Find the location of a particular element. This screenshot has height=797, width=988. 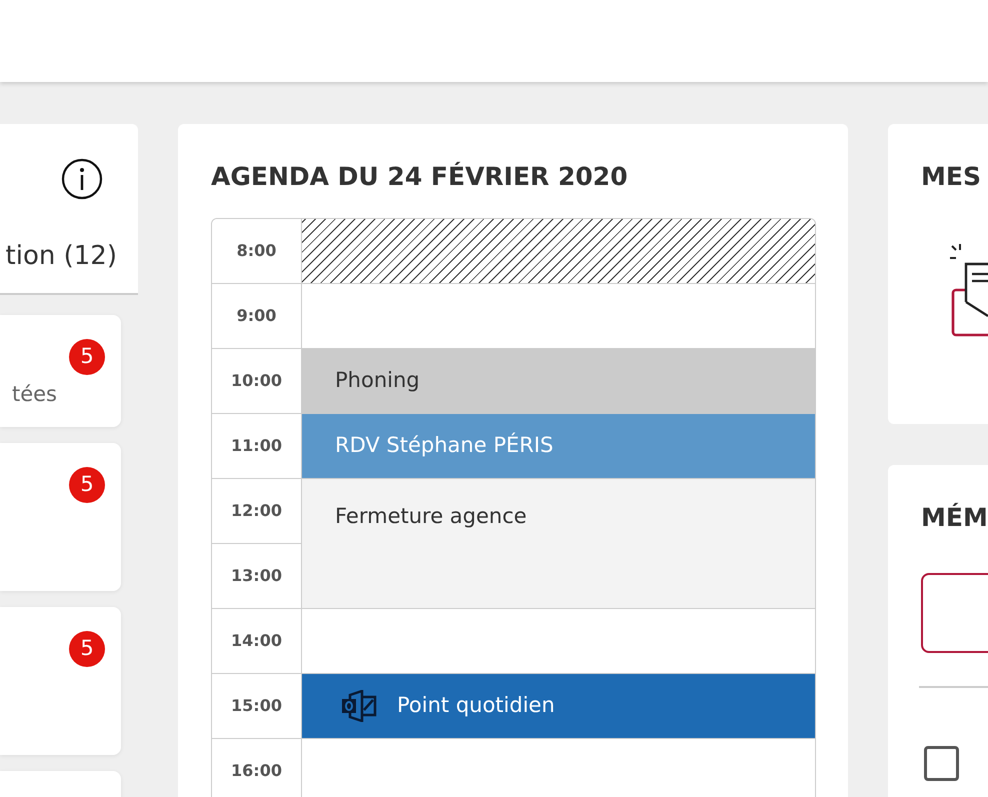

calendar-app-icon is located at coordinates (358, 706).